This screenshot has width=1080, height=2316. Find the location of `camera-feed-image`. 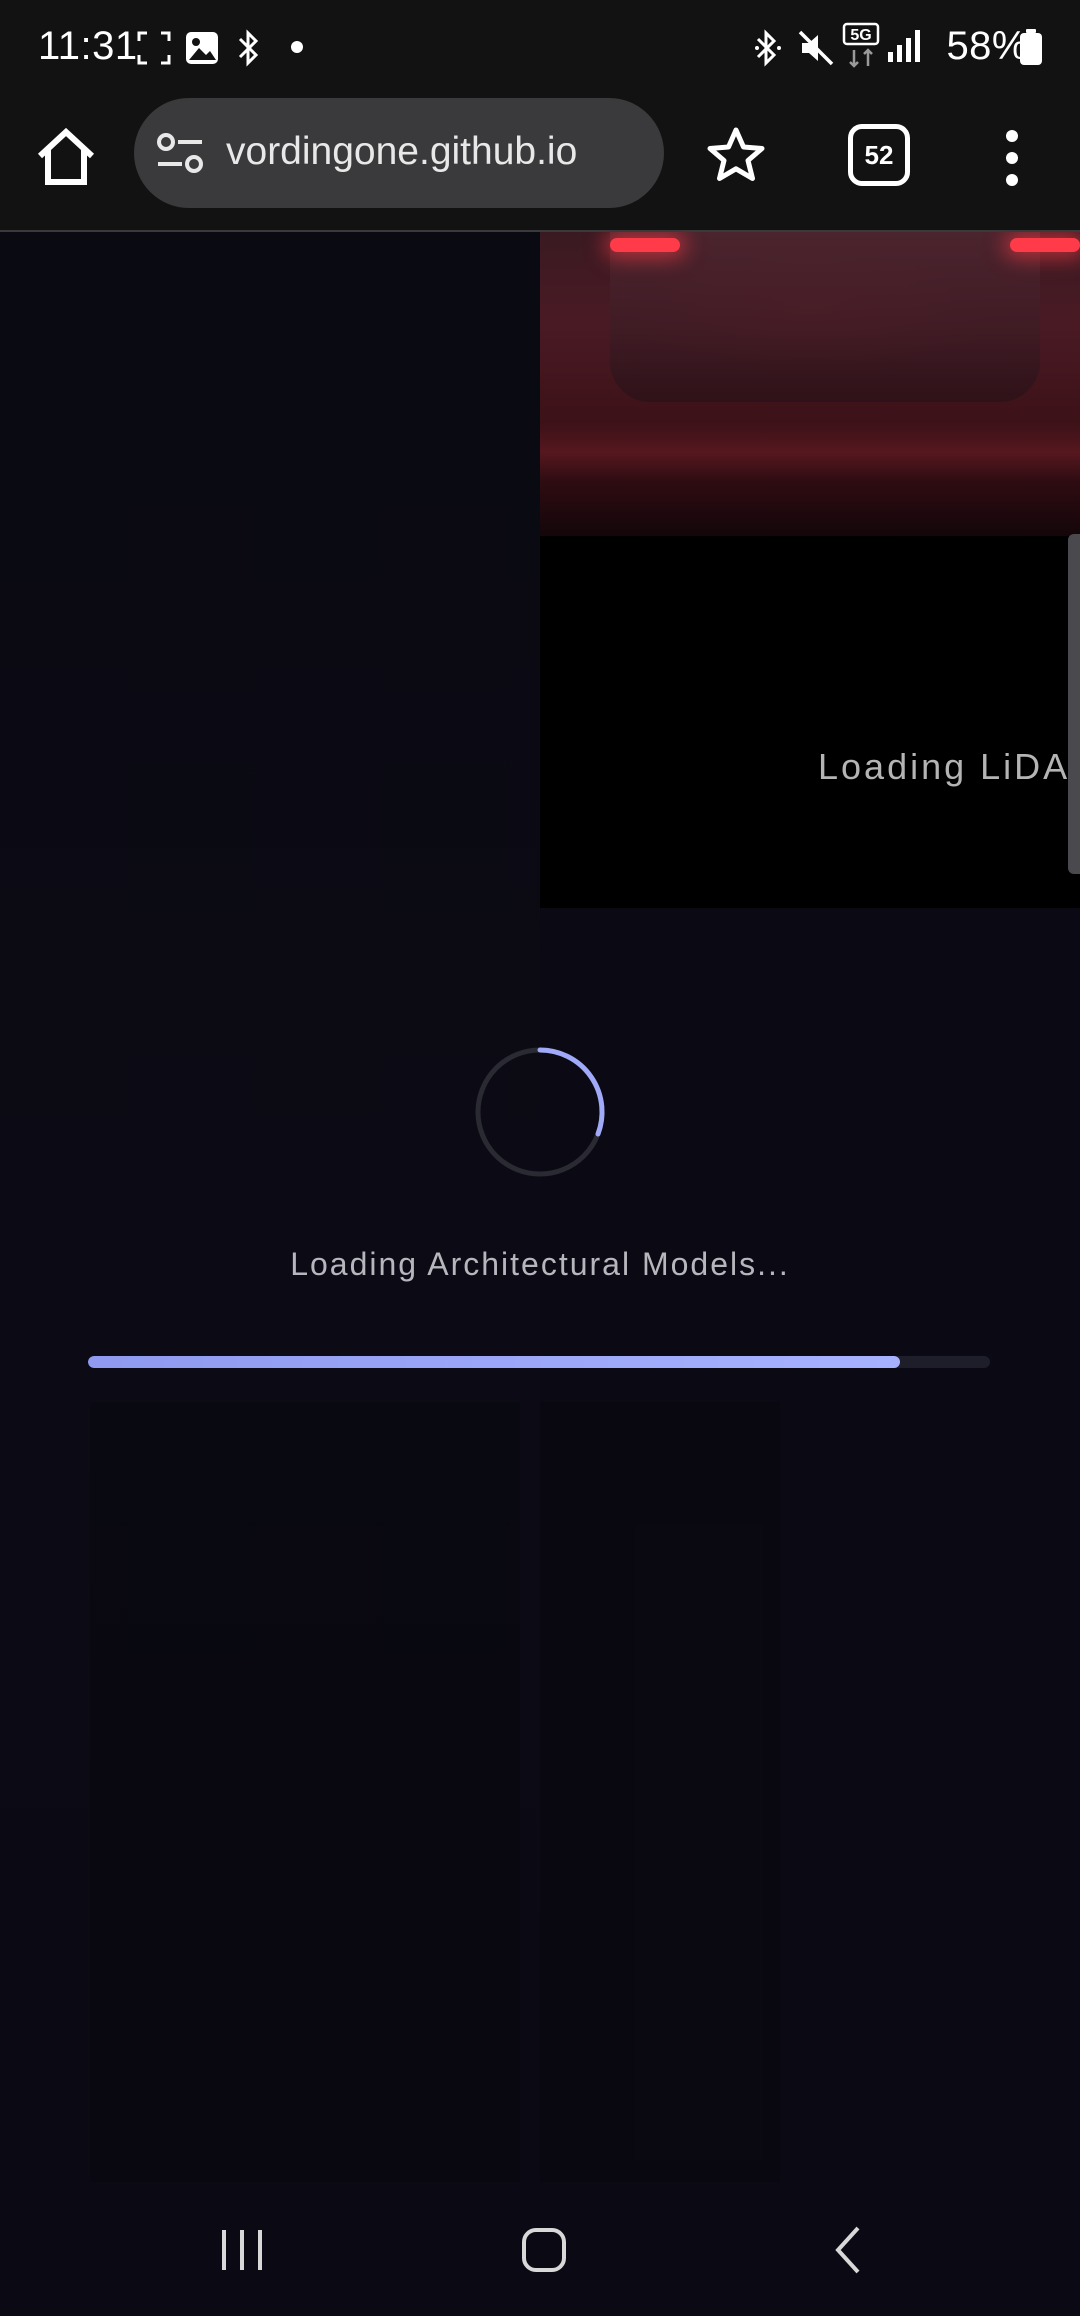

camera-feed-image is located at coordinates (810, 384).